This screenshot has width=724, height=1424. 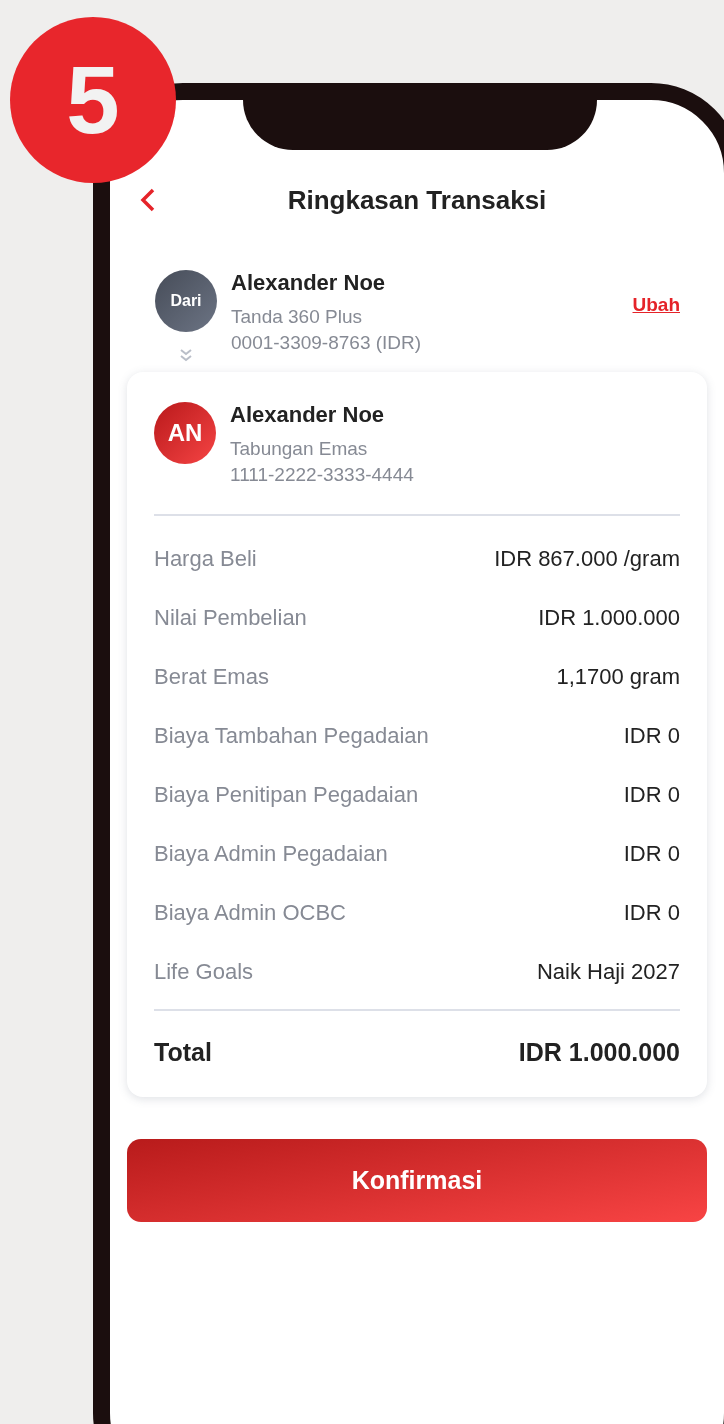 I want to click on detail-value: 1,1700 gram, so click(x=618, y=677).